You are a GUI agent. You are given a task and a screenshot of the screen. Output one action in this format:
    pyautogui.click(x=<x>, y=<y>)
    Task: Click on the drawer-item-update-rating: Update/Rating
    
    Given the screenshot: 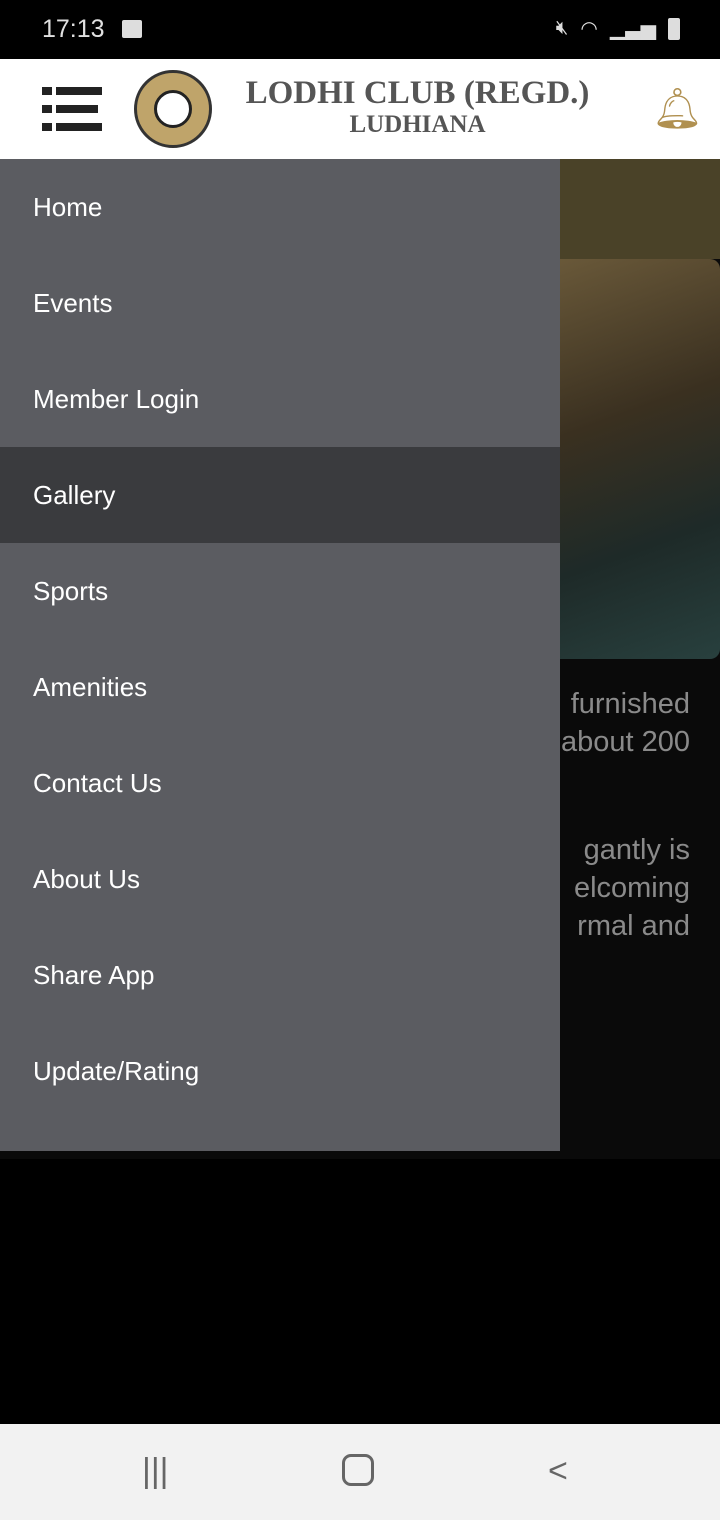 What is the action you would take?
    pyautogui.click(x=280, y=1071)
    